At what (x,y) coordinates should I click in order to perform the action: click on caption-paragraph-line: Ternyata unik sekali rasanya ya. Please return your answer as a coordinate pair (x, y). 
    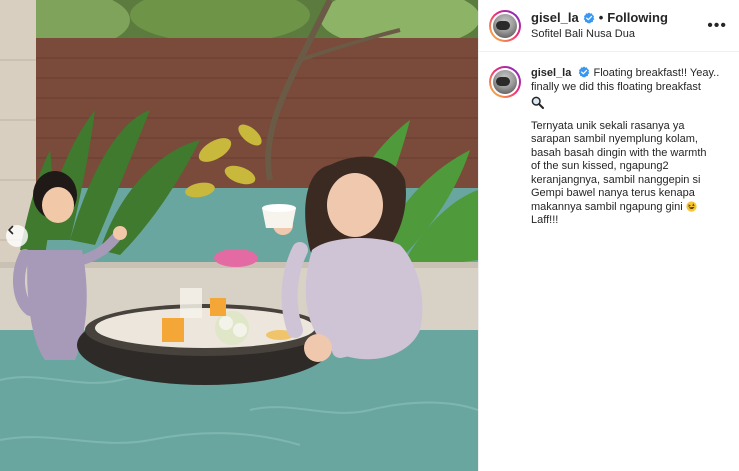
    Looking at the image, I should click on (608, 125).